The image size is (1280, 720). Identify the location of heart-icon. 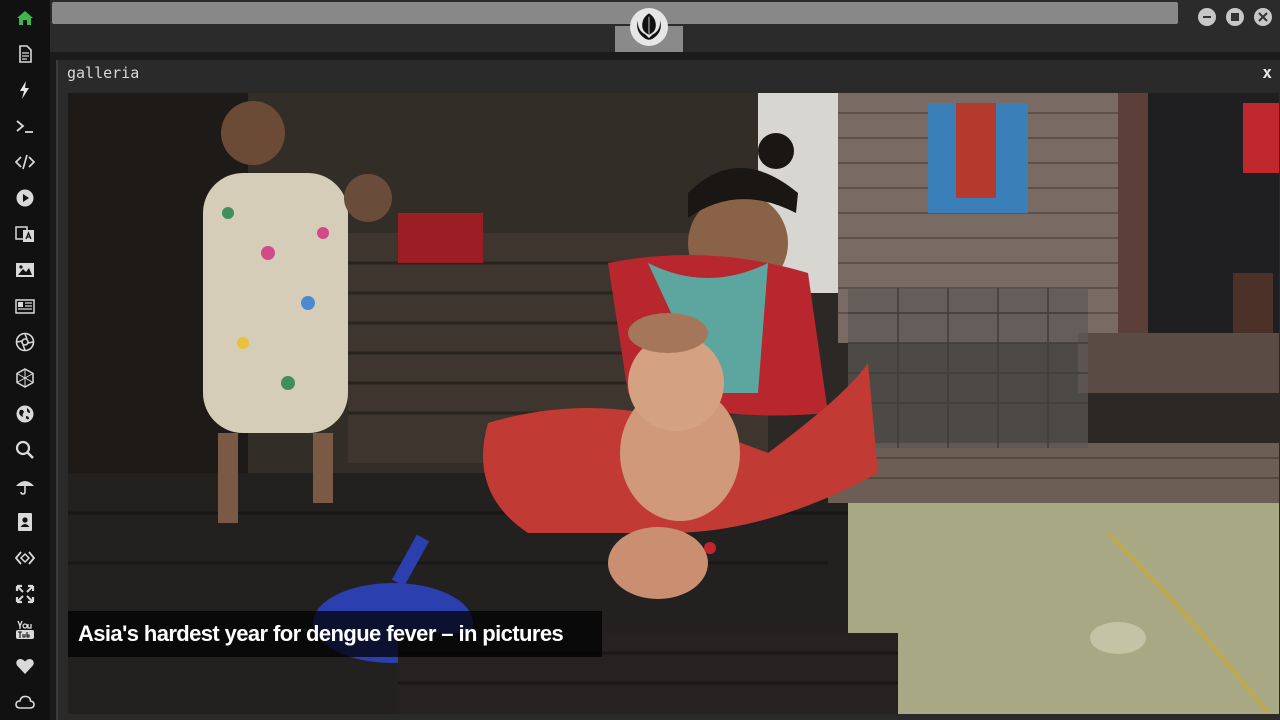
(25, 666).